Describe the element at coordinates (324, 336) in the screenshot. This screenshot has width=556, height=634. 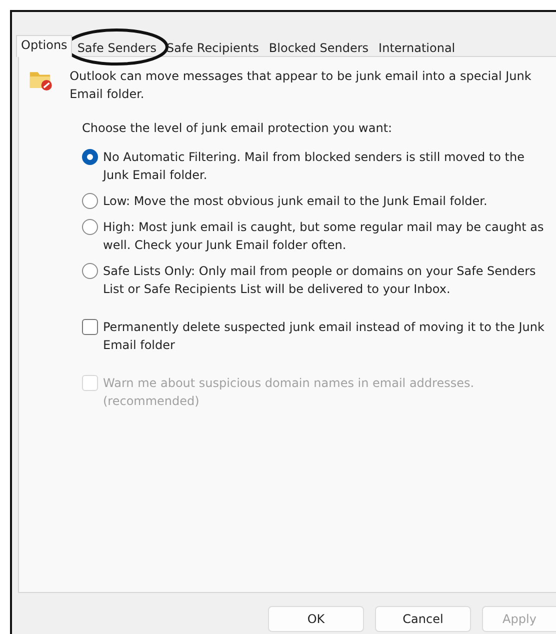
I see `checkbox-label: Permanently delete suspected junk email instead of moving it to the Junk Email folder` at that location.